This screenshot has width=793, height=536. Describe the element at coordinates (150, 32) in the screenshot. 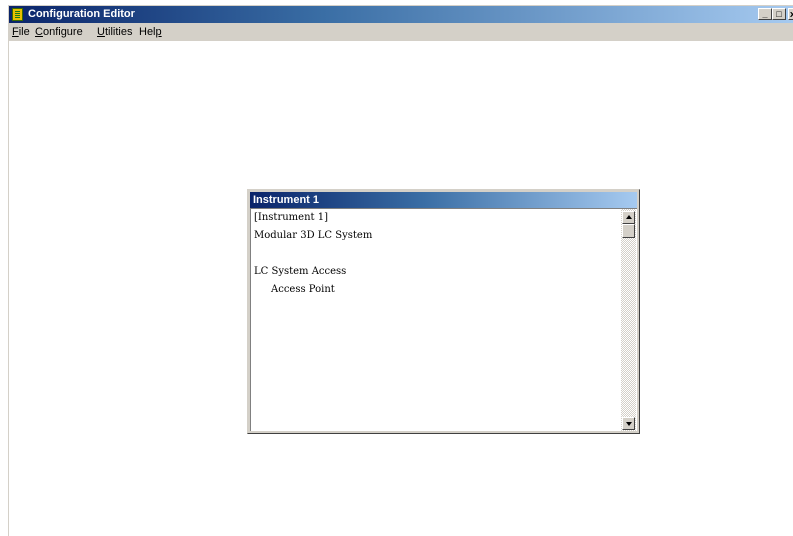

I see `menu-help: Help` at that location.